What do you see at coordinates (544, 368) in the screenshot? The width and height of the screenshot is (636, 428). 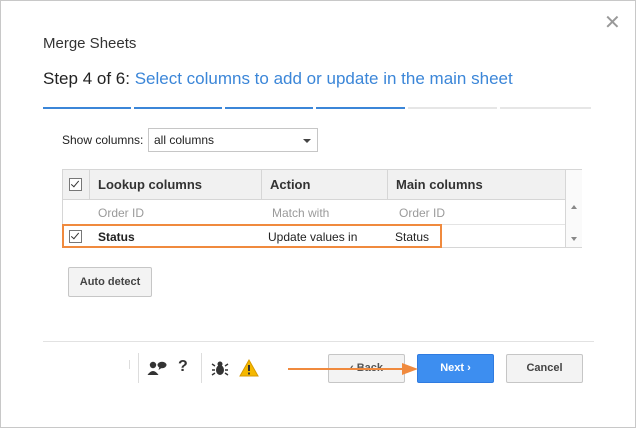 I see `cancel-button: Cancel` at bounding box center [544, 368].